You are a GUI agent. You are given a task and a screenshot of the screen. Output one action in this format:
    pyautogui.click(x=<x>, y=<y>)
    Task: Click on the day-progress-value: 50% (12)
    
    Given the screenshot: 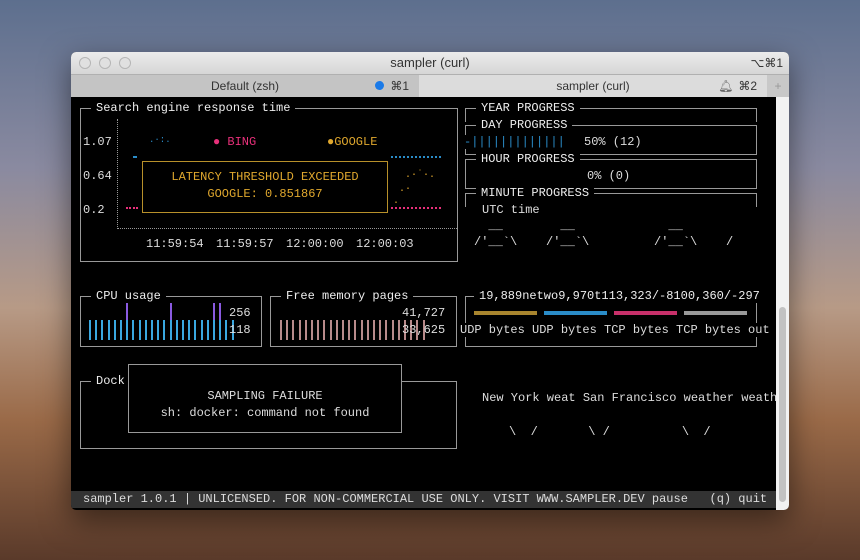 What is the action you would take?
    pyautogui.click(x=613, y=142)
    